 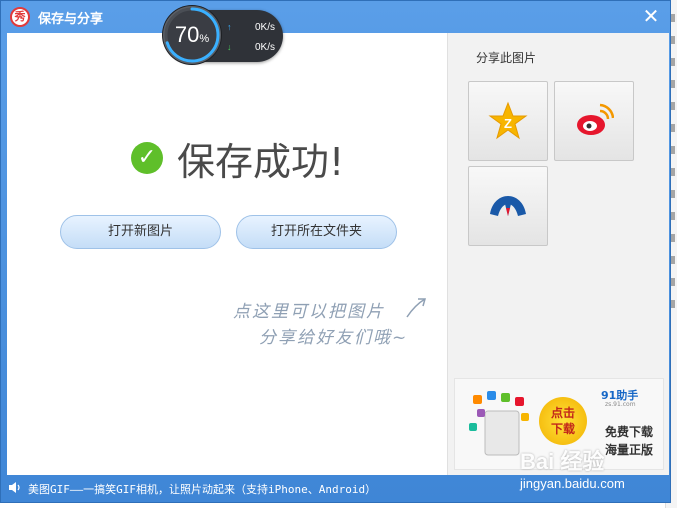 I want to click on open-folder-button: 打开所在文件夹, so click(x=316, y=232).